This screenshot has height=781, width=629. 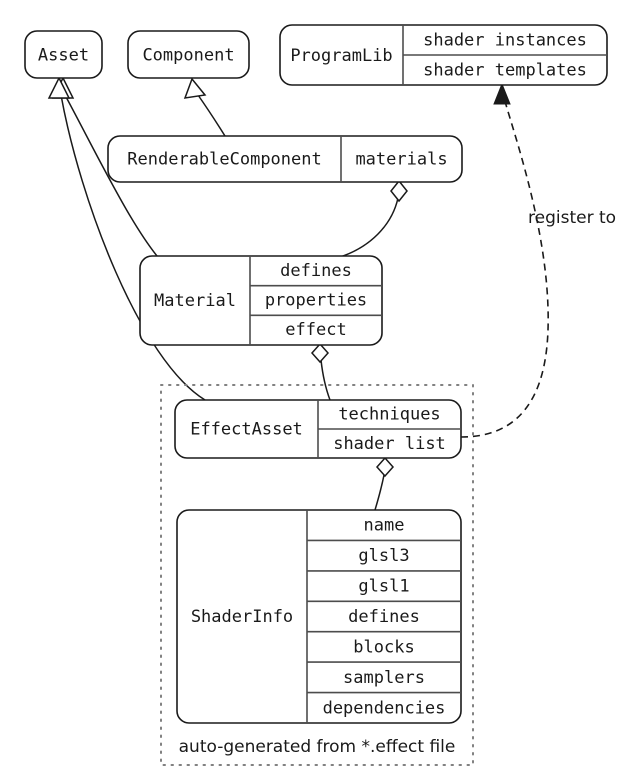 I want to click on register-to-label: register to, so click(x=572, y=218).